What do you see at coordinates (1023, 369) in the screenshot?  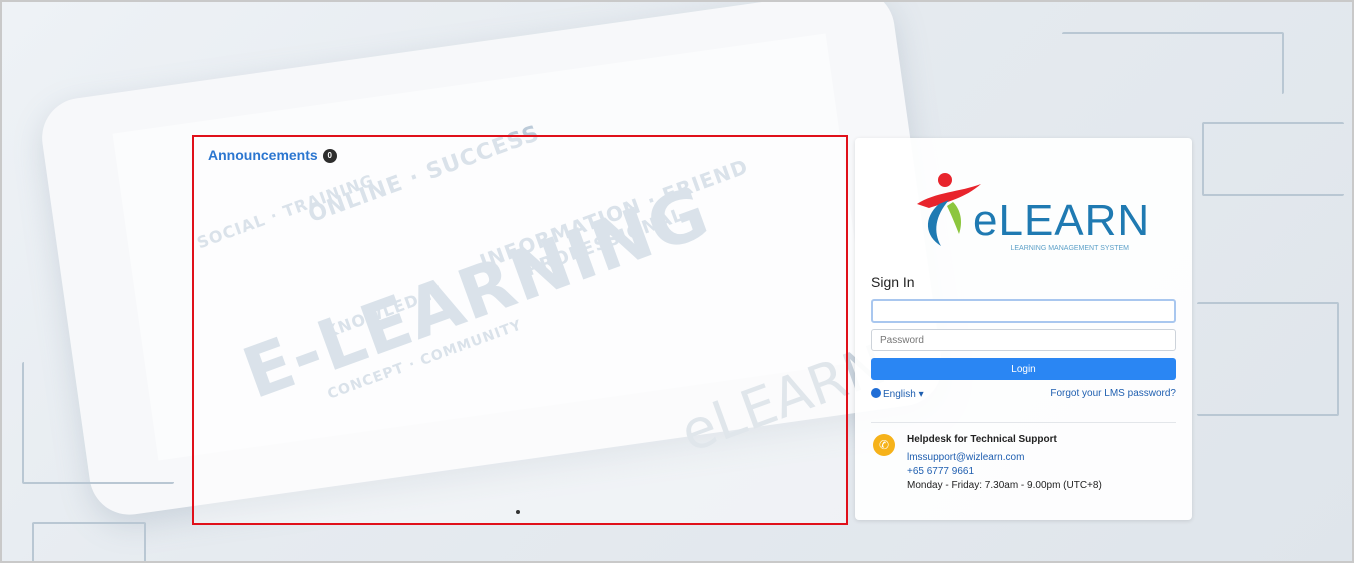 I see `login-button: Login` at bounding box center [1023, 369].